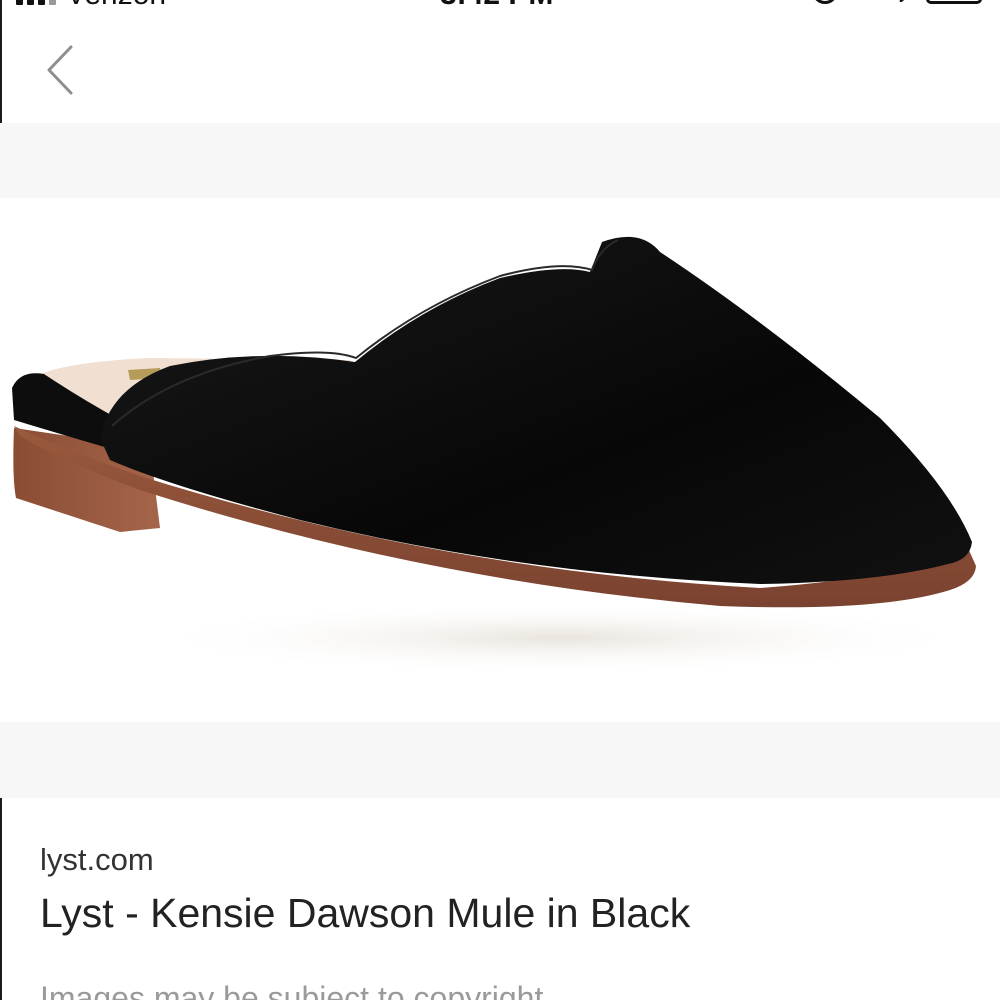 The image size is (1000, 1000). I want to click on signal-icon, so click(36, 2).